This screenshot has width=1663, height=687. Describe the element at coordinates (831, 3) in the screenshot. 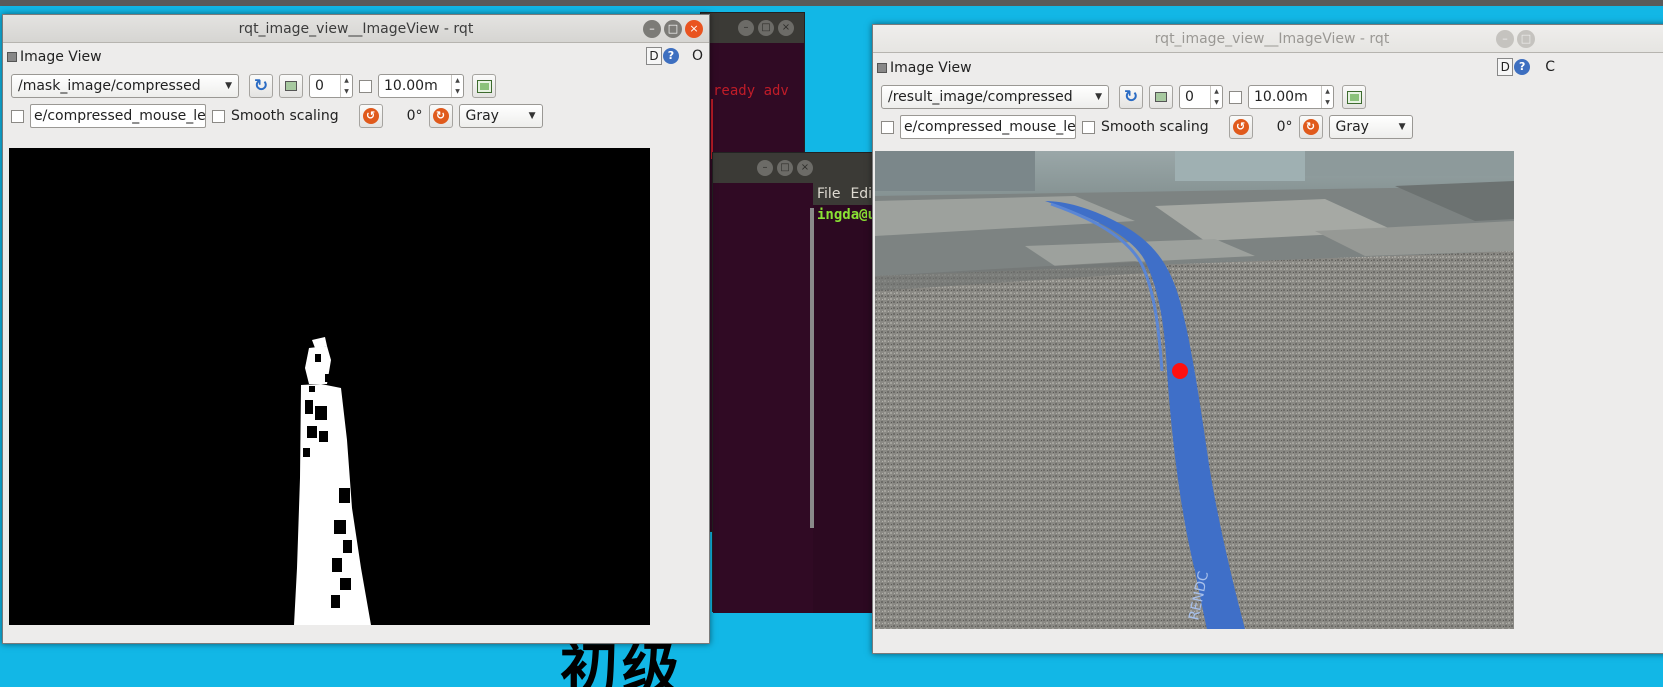

I see `desktop-top-strip` at that location.